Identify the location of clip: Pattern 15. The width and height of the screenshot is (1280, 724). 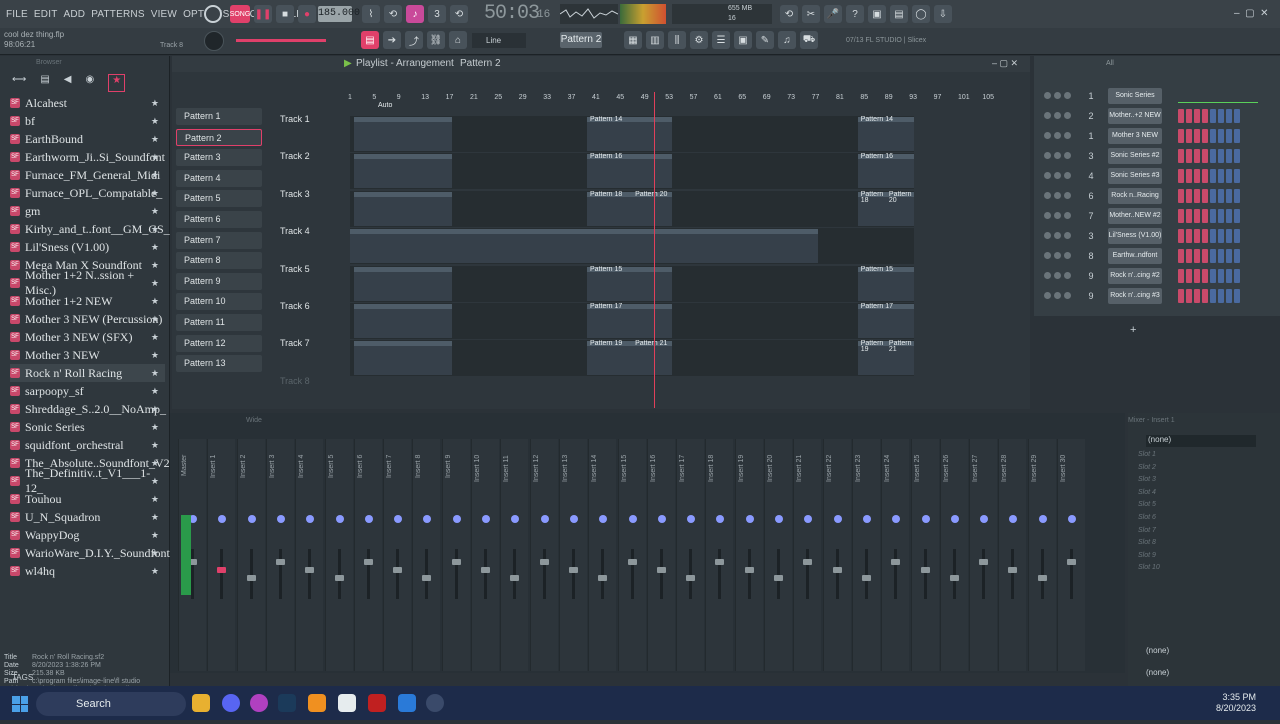
(629, 283).